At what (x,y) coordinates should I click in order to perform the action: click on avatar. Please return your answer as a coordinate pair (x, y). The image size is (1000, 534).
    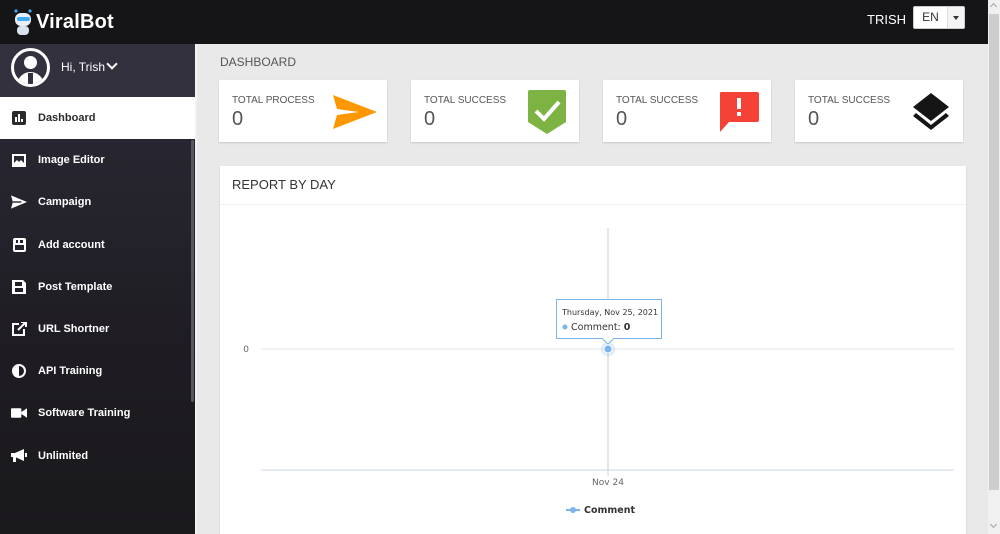
    Looking at the image, I should click on (30, 67).